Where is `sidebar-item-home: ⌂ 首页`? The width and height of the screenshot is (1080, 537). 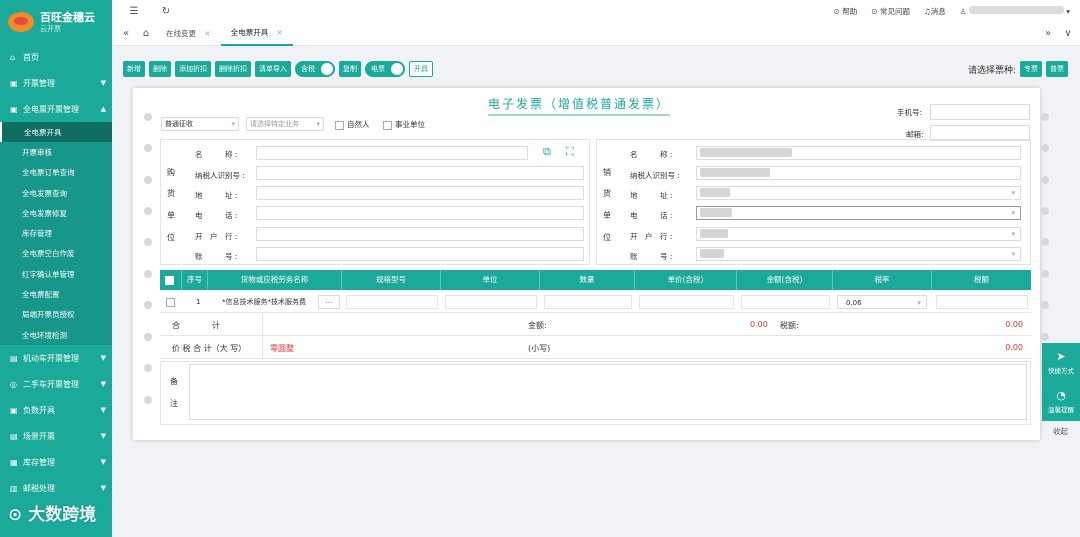 sidebar-item-home: ⌂ 首页 is located at coordinates (56, 57).